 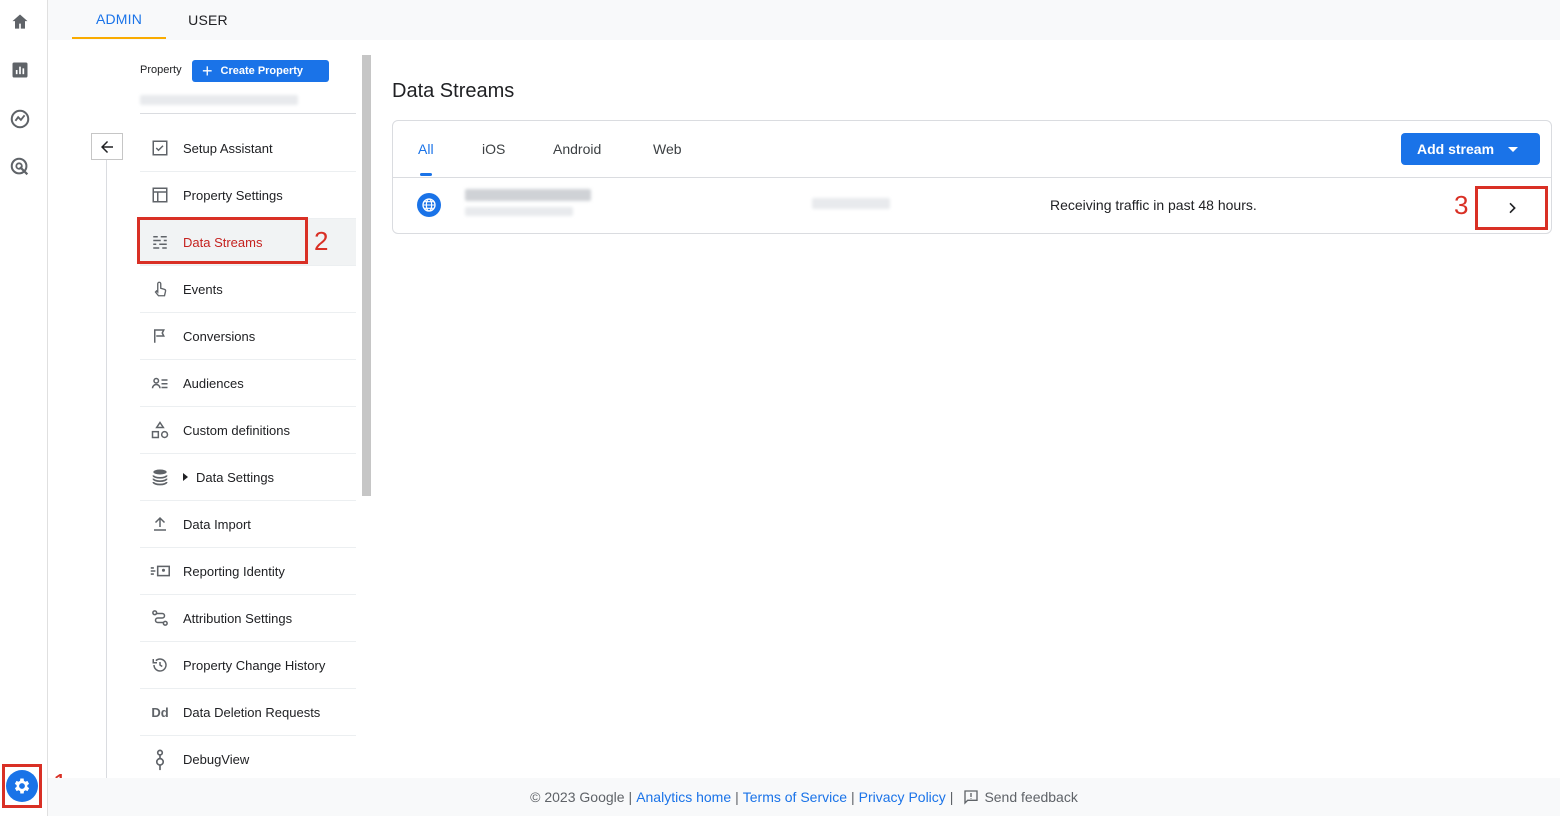 What do you see at coordinates (248, 383) in the screenshot?
I see `menu-item-audiences: Audiences` at bounding box center [248, 383].